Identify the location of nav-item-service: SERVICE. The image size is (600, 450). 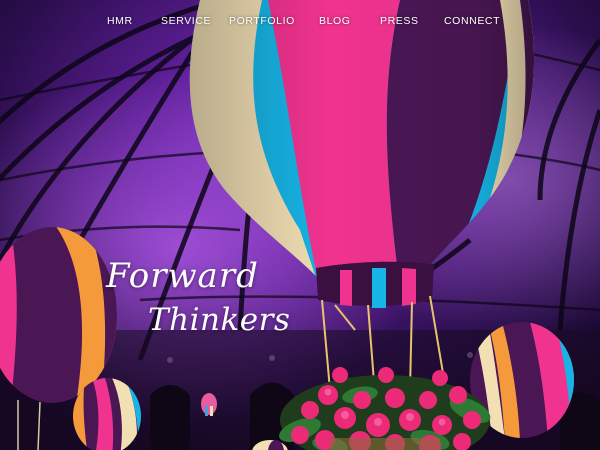
(186, 21).